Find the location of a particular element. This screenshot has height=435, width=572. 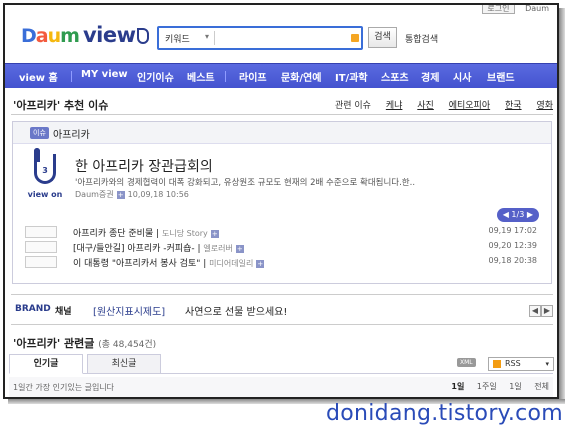

search-box: 키워드 ▾ is located at coordinates (260, 38).